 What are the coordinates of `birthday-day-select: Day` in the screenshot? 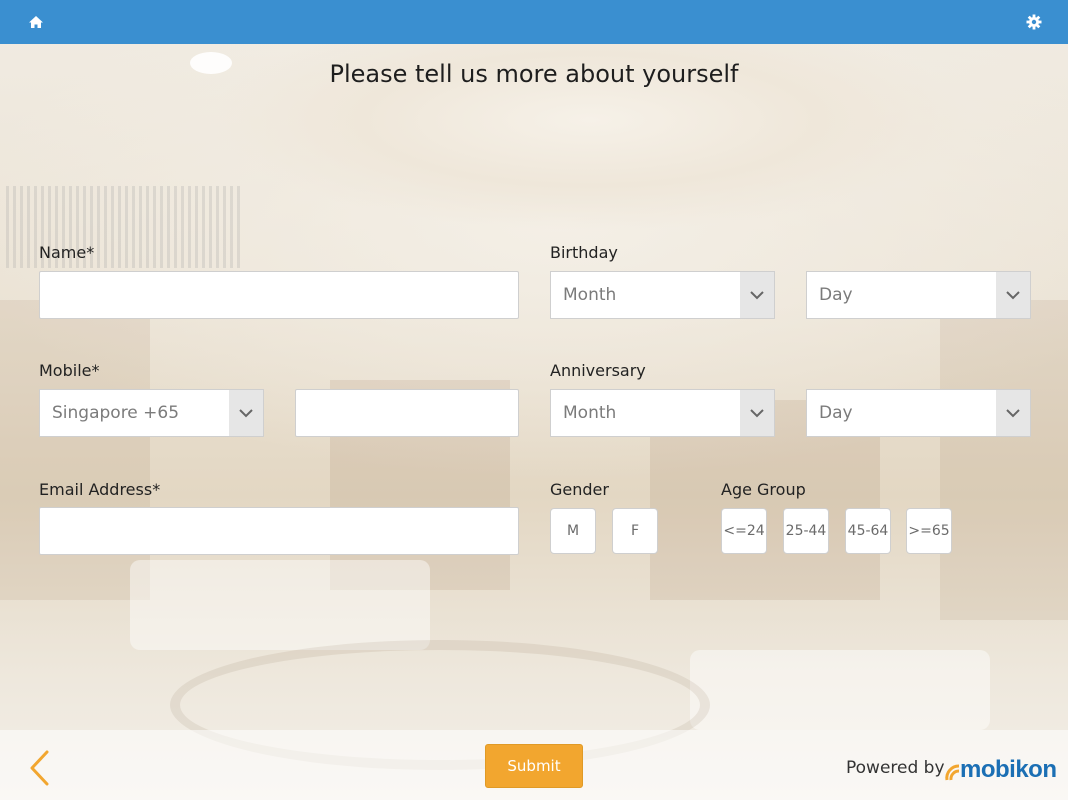 It's located at (918, 295).